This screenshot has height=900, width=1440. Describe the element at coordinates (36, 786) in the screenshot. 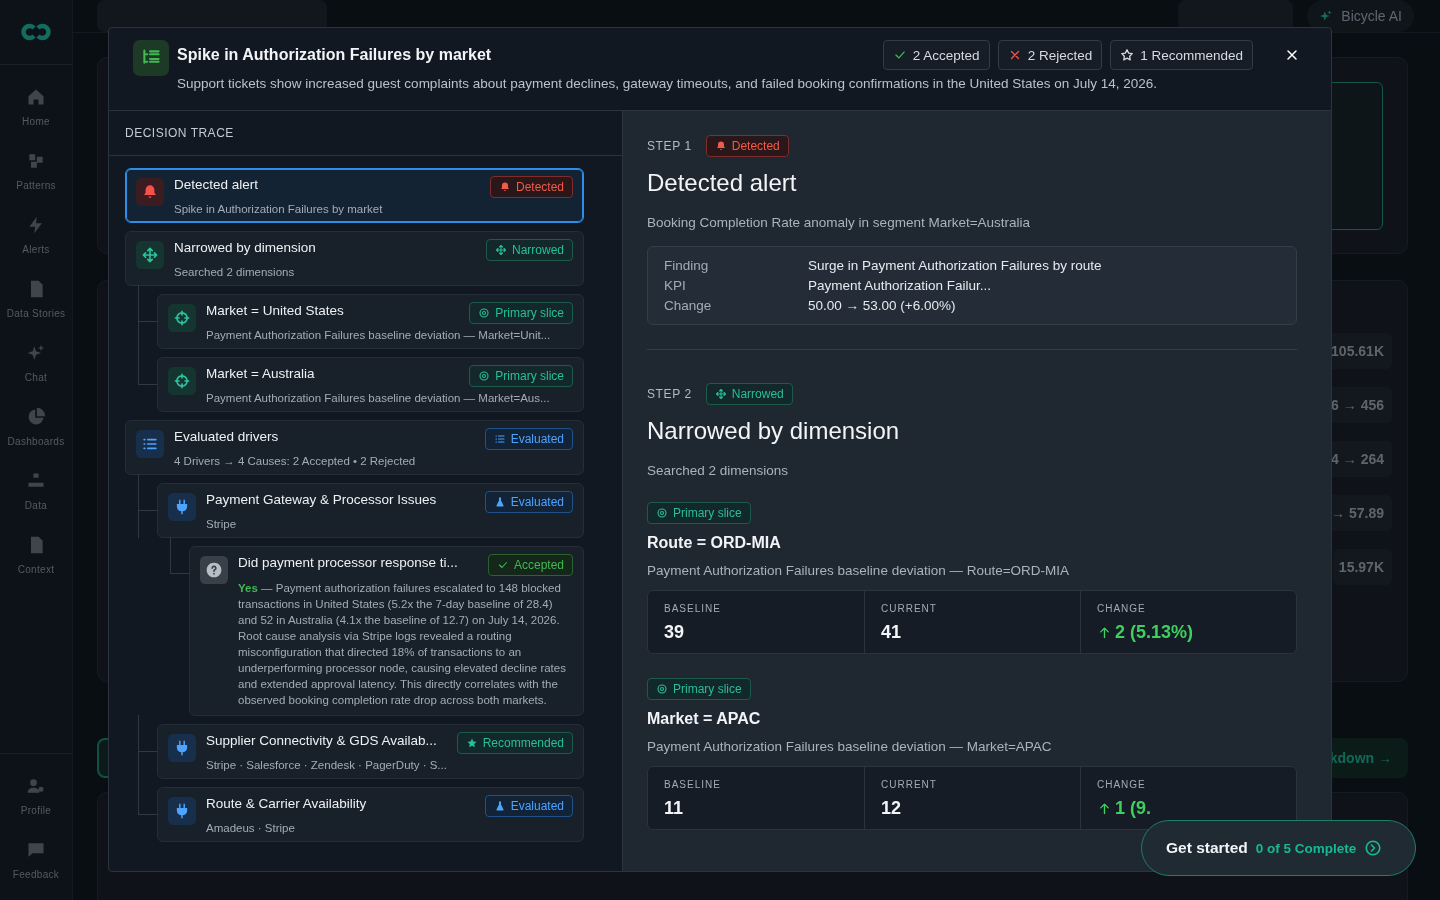

I see `user-icon` at that location.